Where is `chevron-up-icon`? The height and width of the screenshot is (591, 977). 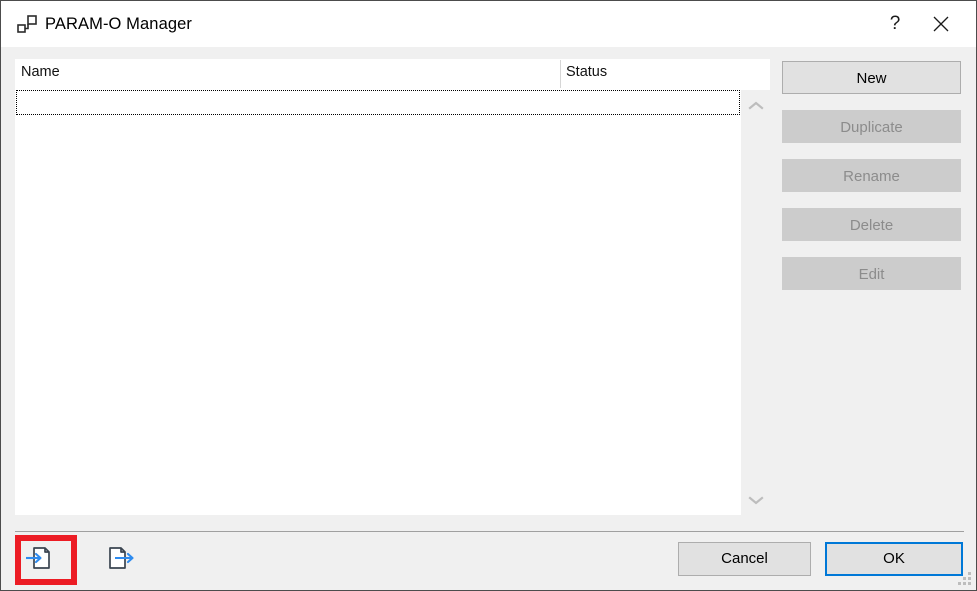 chevron-up-icon is located at coordinates (755, 105).